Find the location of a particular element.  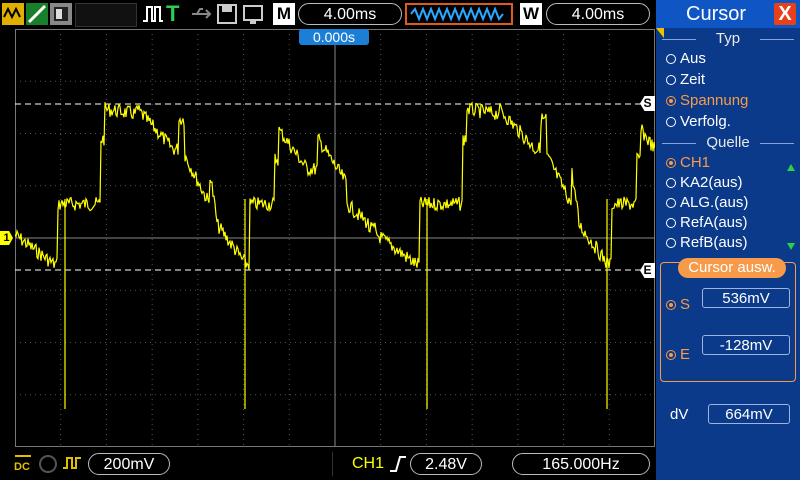

source-option-3: RefA(aus) is located at coordinates (707, 223).